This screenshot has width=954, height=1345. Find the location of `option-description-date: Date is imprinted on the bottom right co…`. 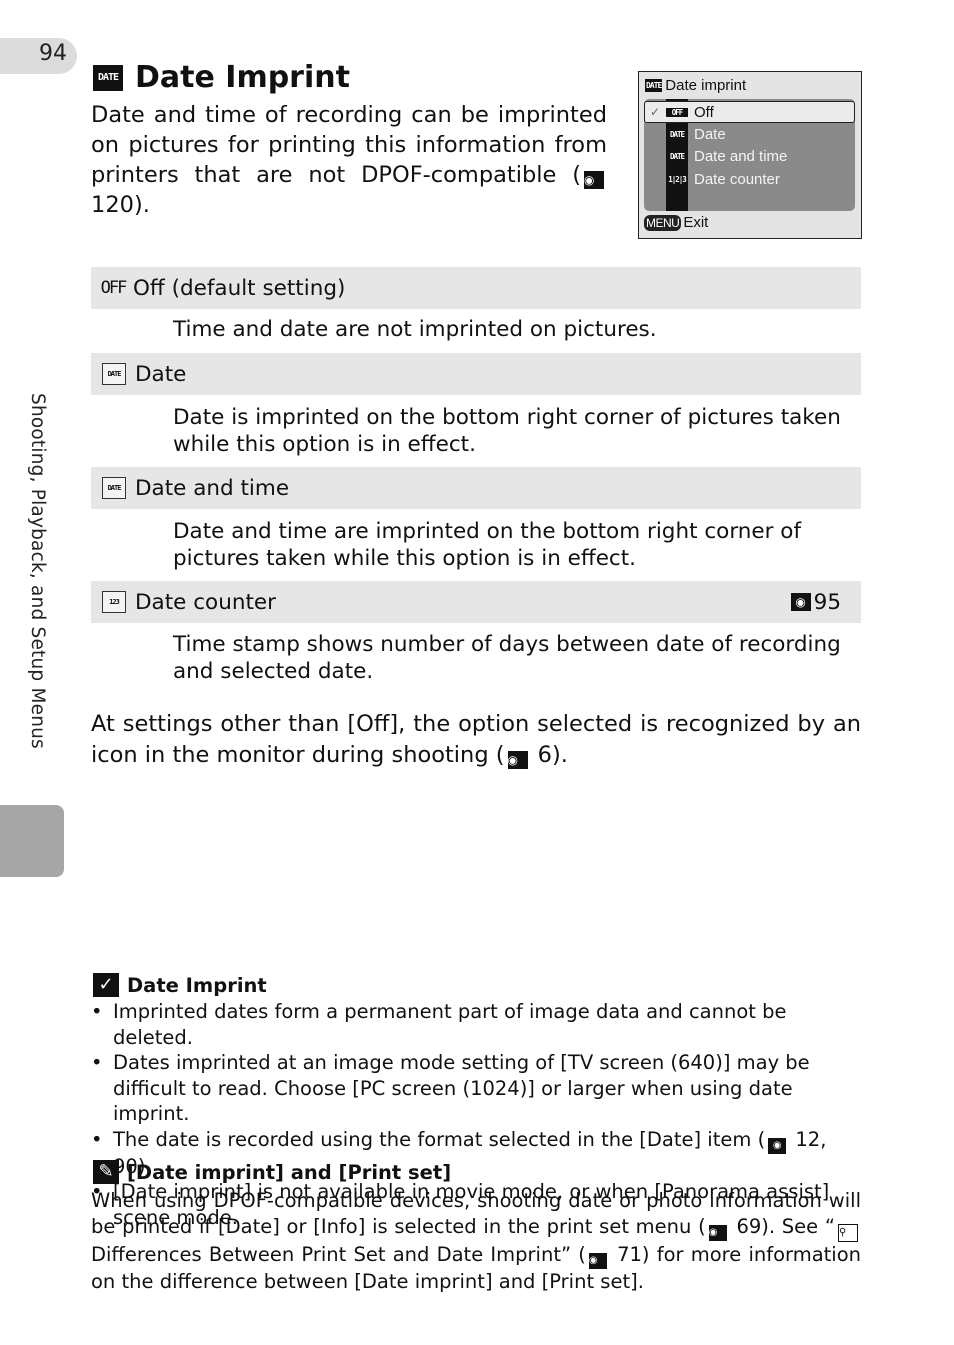

option-description-date: Date is imprinted on the bottom right co… is located at coordinates (507, 431).